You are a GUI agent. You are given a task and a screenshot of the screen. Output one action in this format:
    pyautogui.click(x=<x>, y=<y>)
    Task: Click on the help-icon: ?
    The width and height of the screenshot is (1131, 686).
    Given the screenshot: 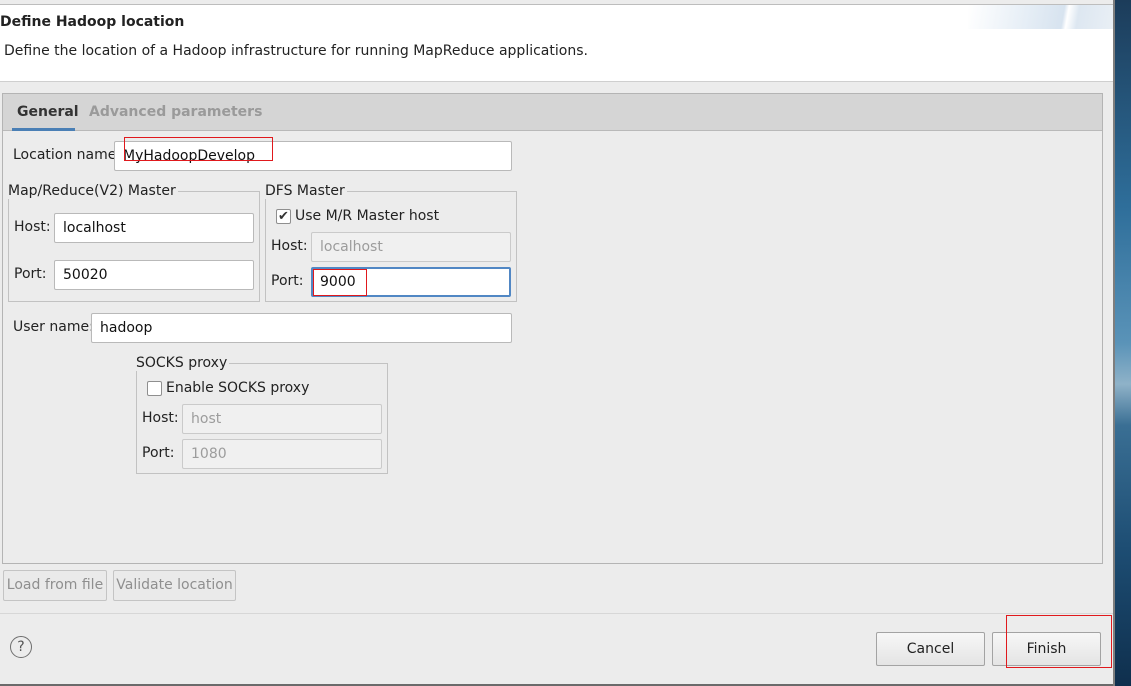 What is the action you would take?
    pyautogui.click(x=21, y=647)
    